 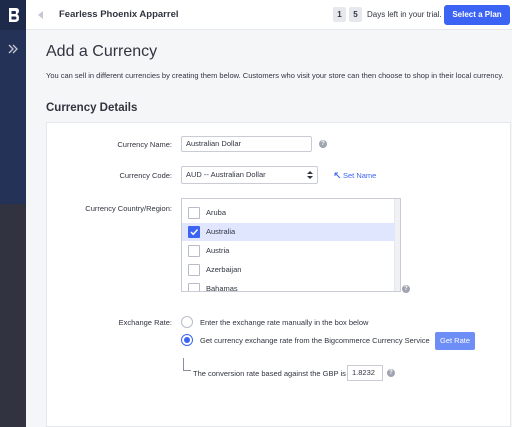 What do you see at coordinates (216, 212) in the screenshot?
I see `country-option-label: Aruba` at bounding box center [216, 212].